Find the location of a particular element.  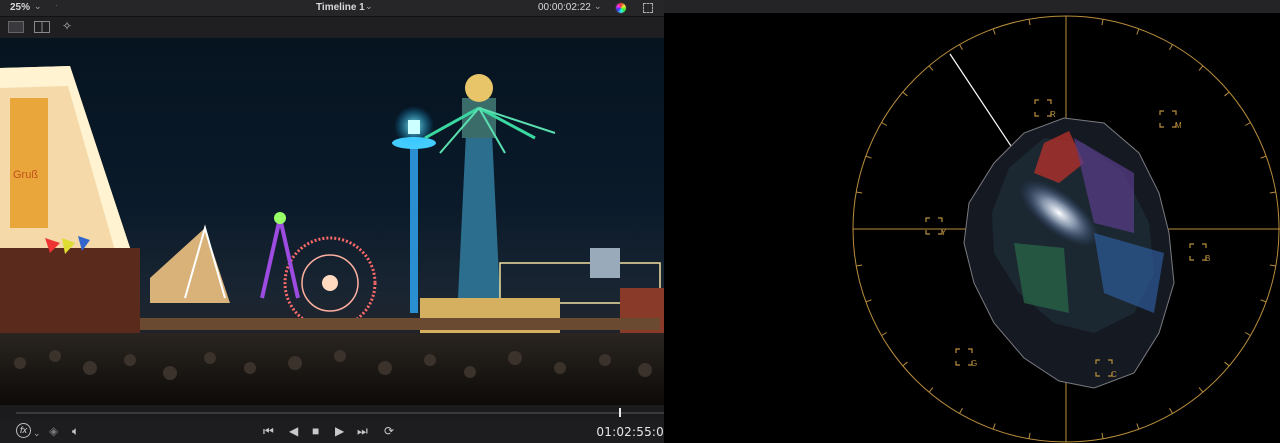

skip-to-start-icon: ⏮︎ is located at coordinates (268, 431).